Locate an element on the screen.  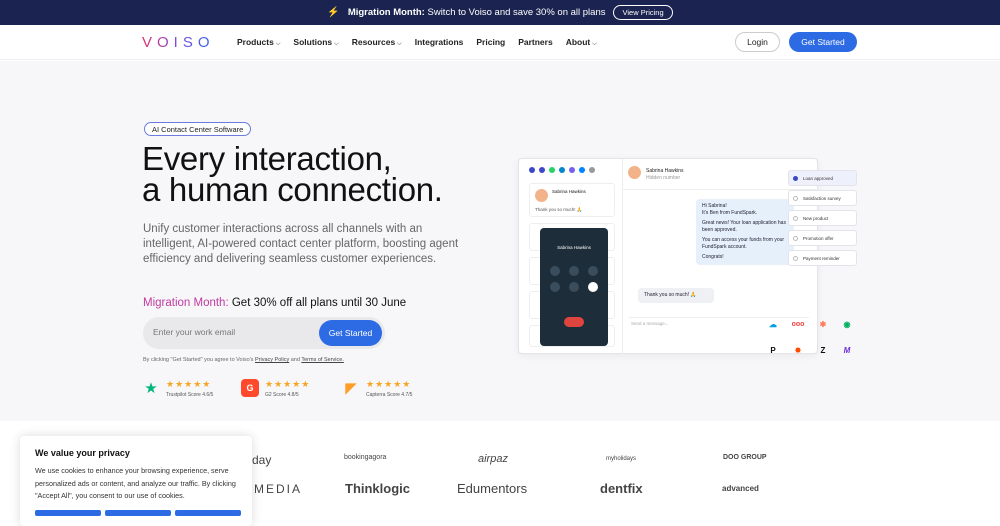
make-icon: M is located at coordinates (847, 350).